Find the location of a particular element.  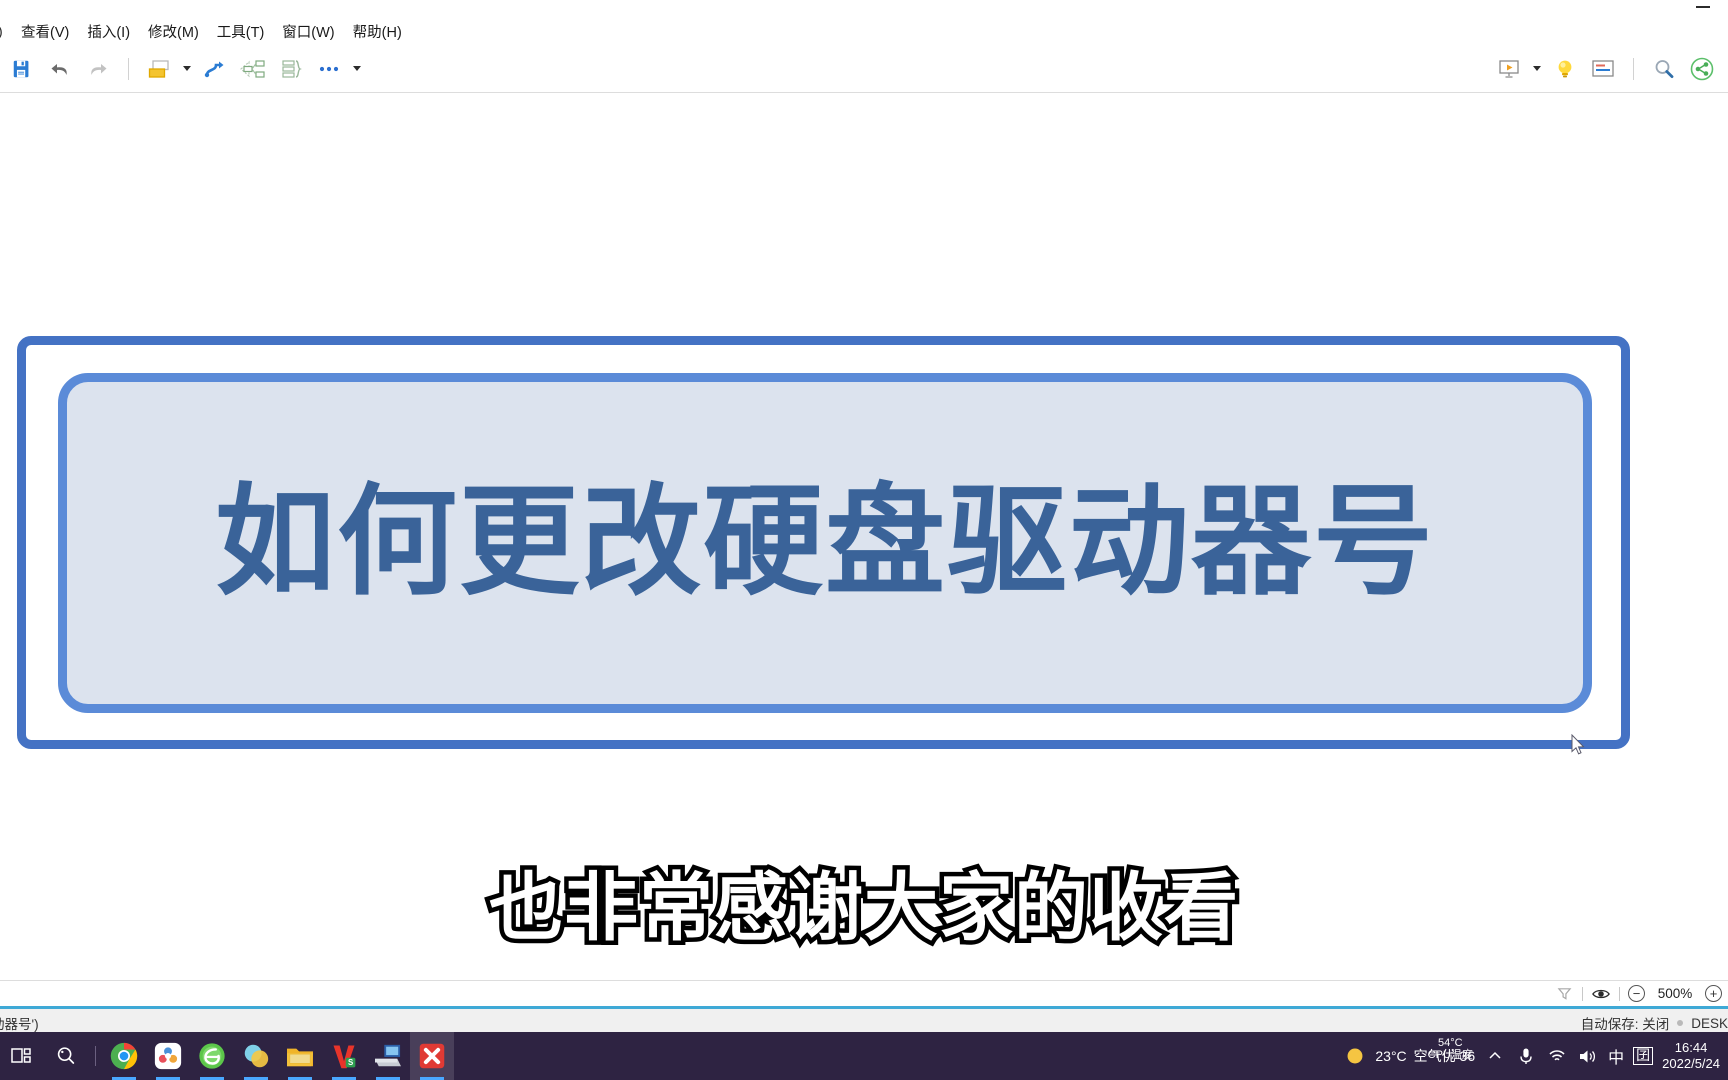

presenter-notes-icon is located at coordinates (1603, 68).